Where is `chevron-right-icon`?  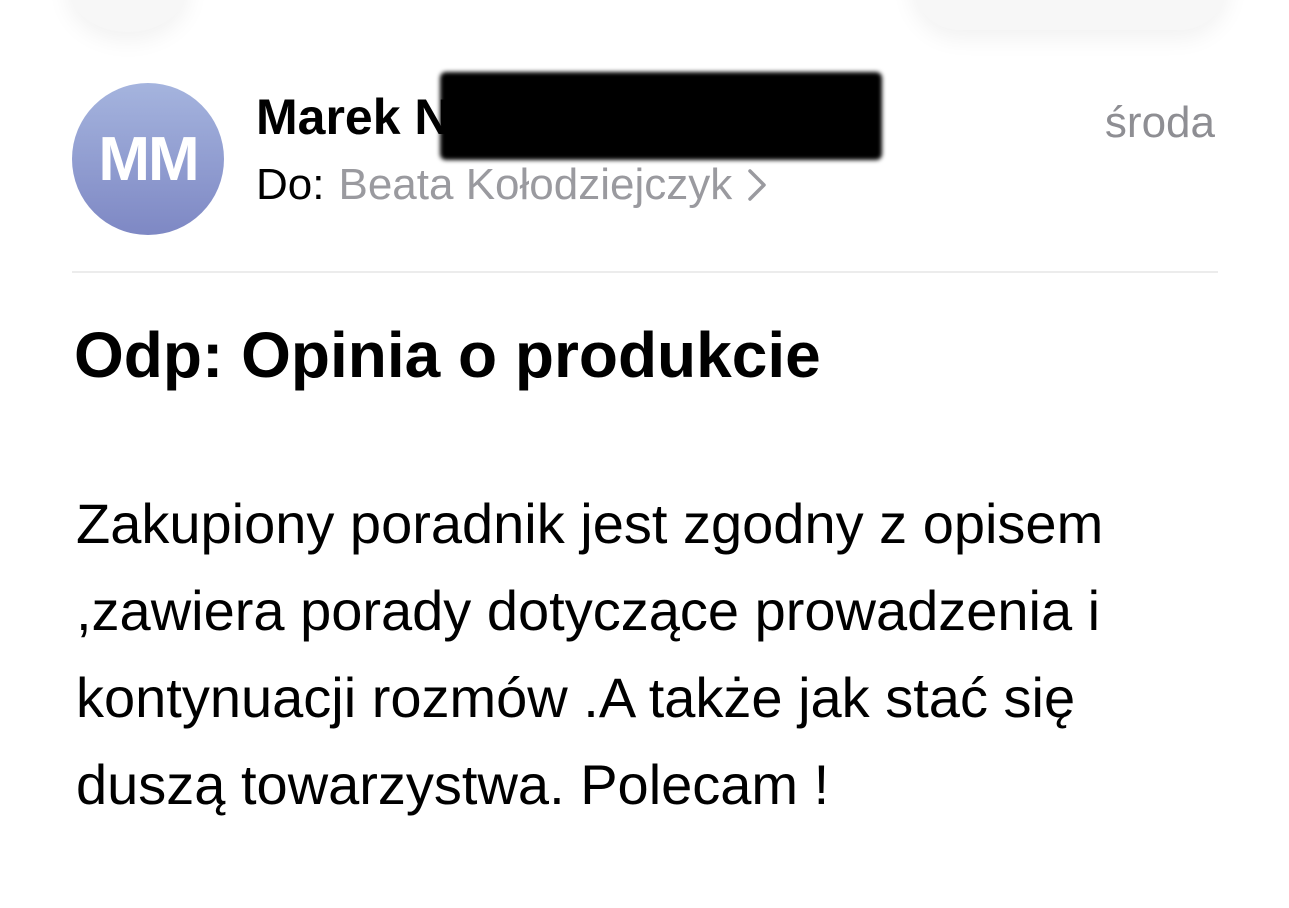
chevron-right-icon is located at coordinates (757, 185).